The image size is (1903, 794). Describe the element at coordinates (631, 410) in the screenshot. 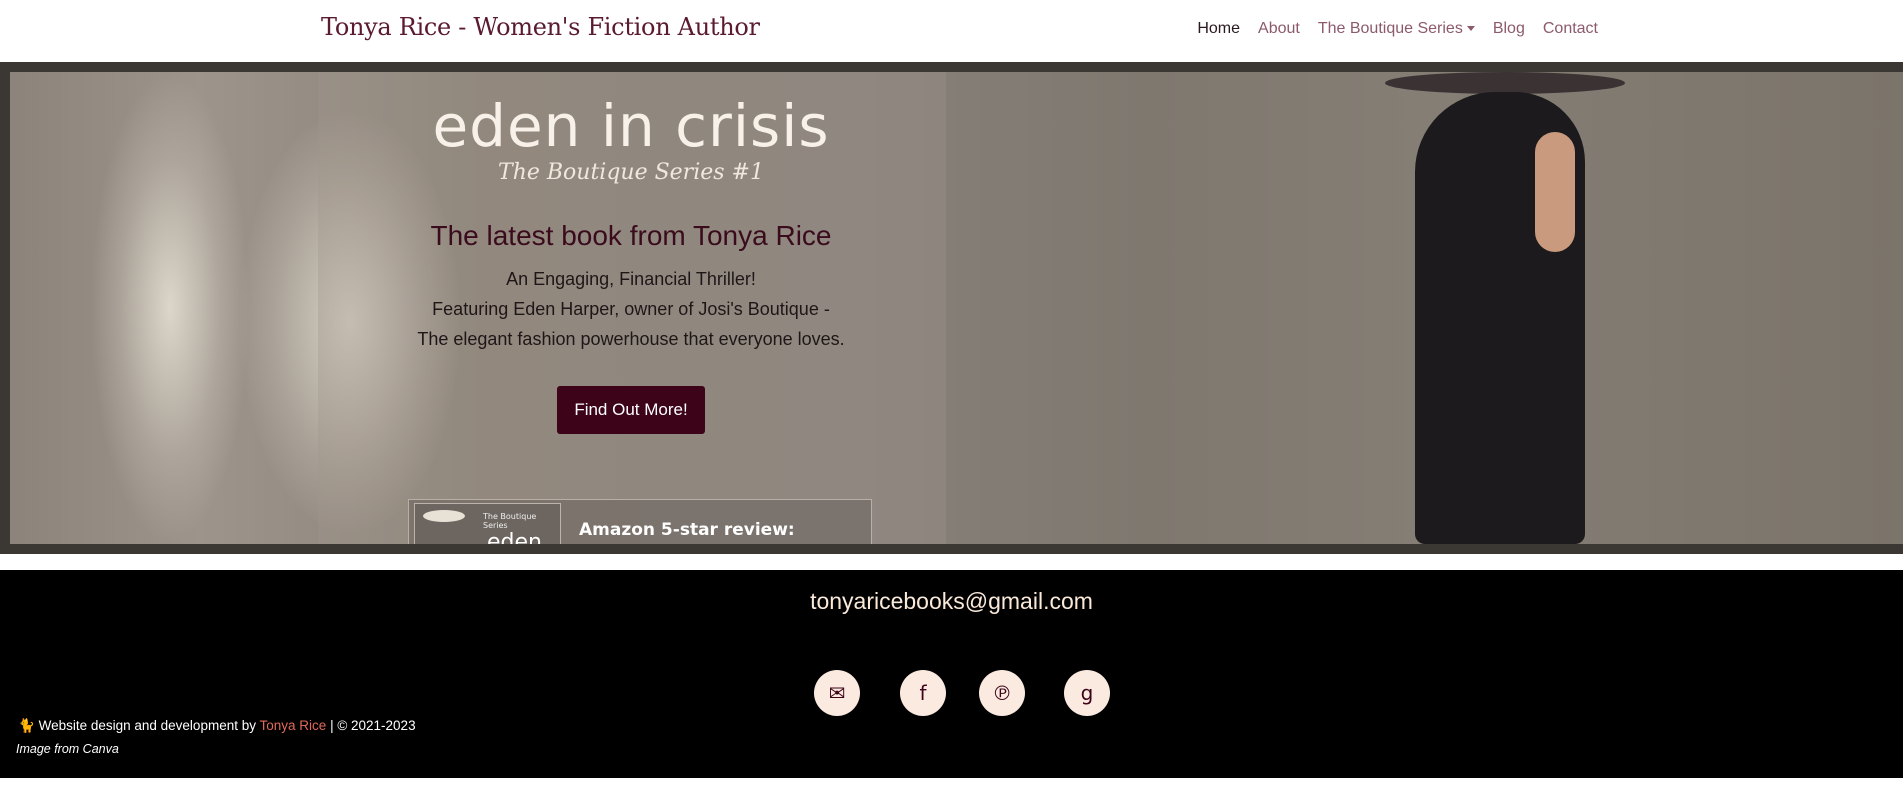

I see `find-out-more-button: Find Out More!` at that location.